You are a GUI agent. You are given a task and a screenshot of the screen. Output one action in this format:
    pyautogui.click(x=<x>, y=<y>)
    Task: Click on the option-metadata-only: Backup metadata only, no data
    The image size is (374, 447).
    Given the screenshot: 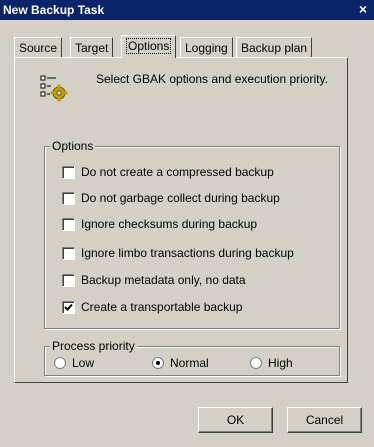 What is the action you would take?
    pyautogui.click(x=154, y=280)
    